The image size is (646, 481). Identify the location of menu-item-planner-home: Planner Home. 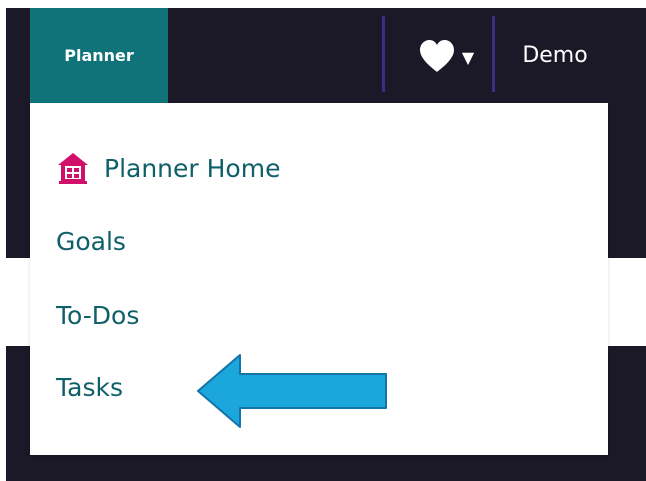
(168, 168).